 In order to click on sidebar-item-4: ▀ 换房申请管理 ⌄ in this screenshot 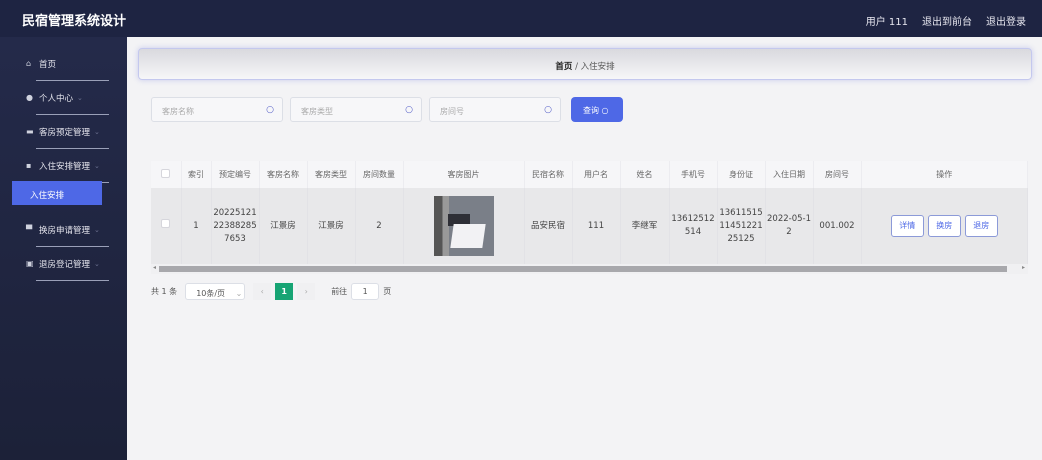, I will do `click(67, 230)`.